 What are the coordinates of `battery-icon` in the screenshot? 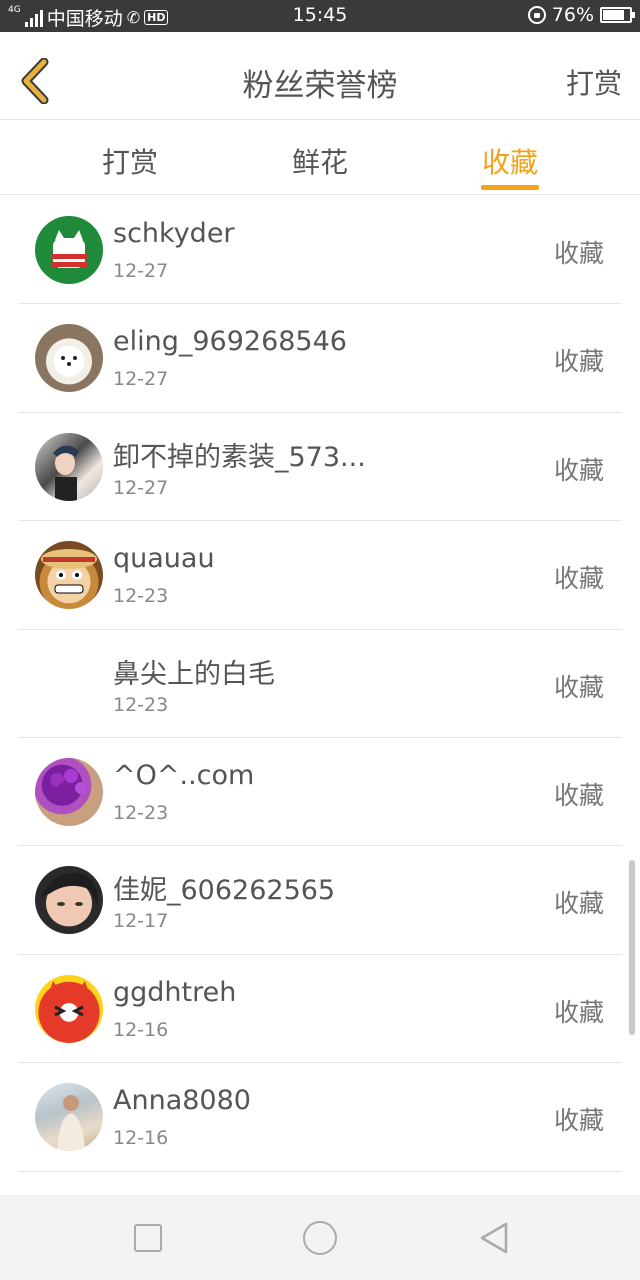 It's located at (617, 15).